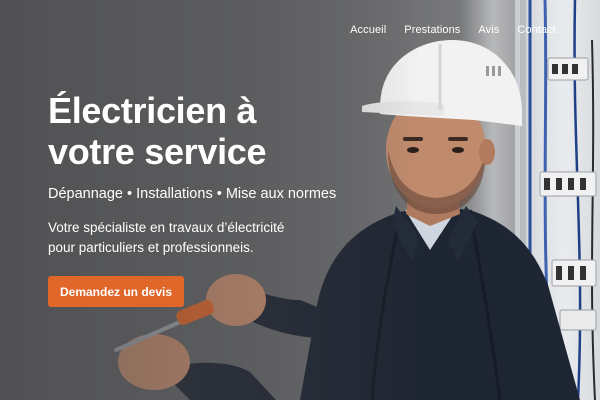  Describe the element at coordinates (152, 110) in the screenshot. I see `hero-title-line-1: Électricien à` at that location.